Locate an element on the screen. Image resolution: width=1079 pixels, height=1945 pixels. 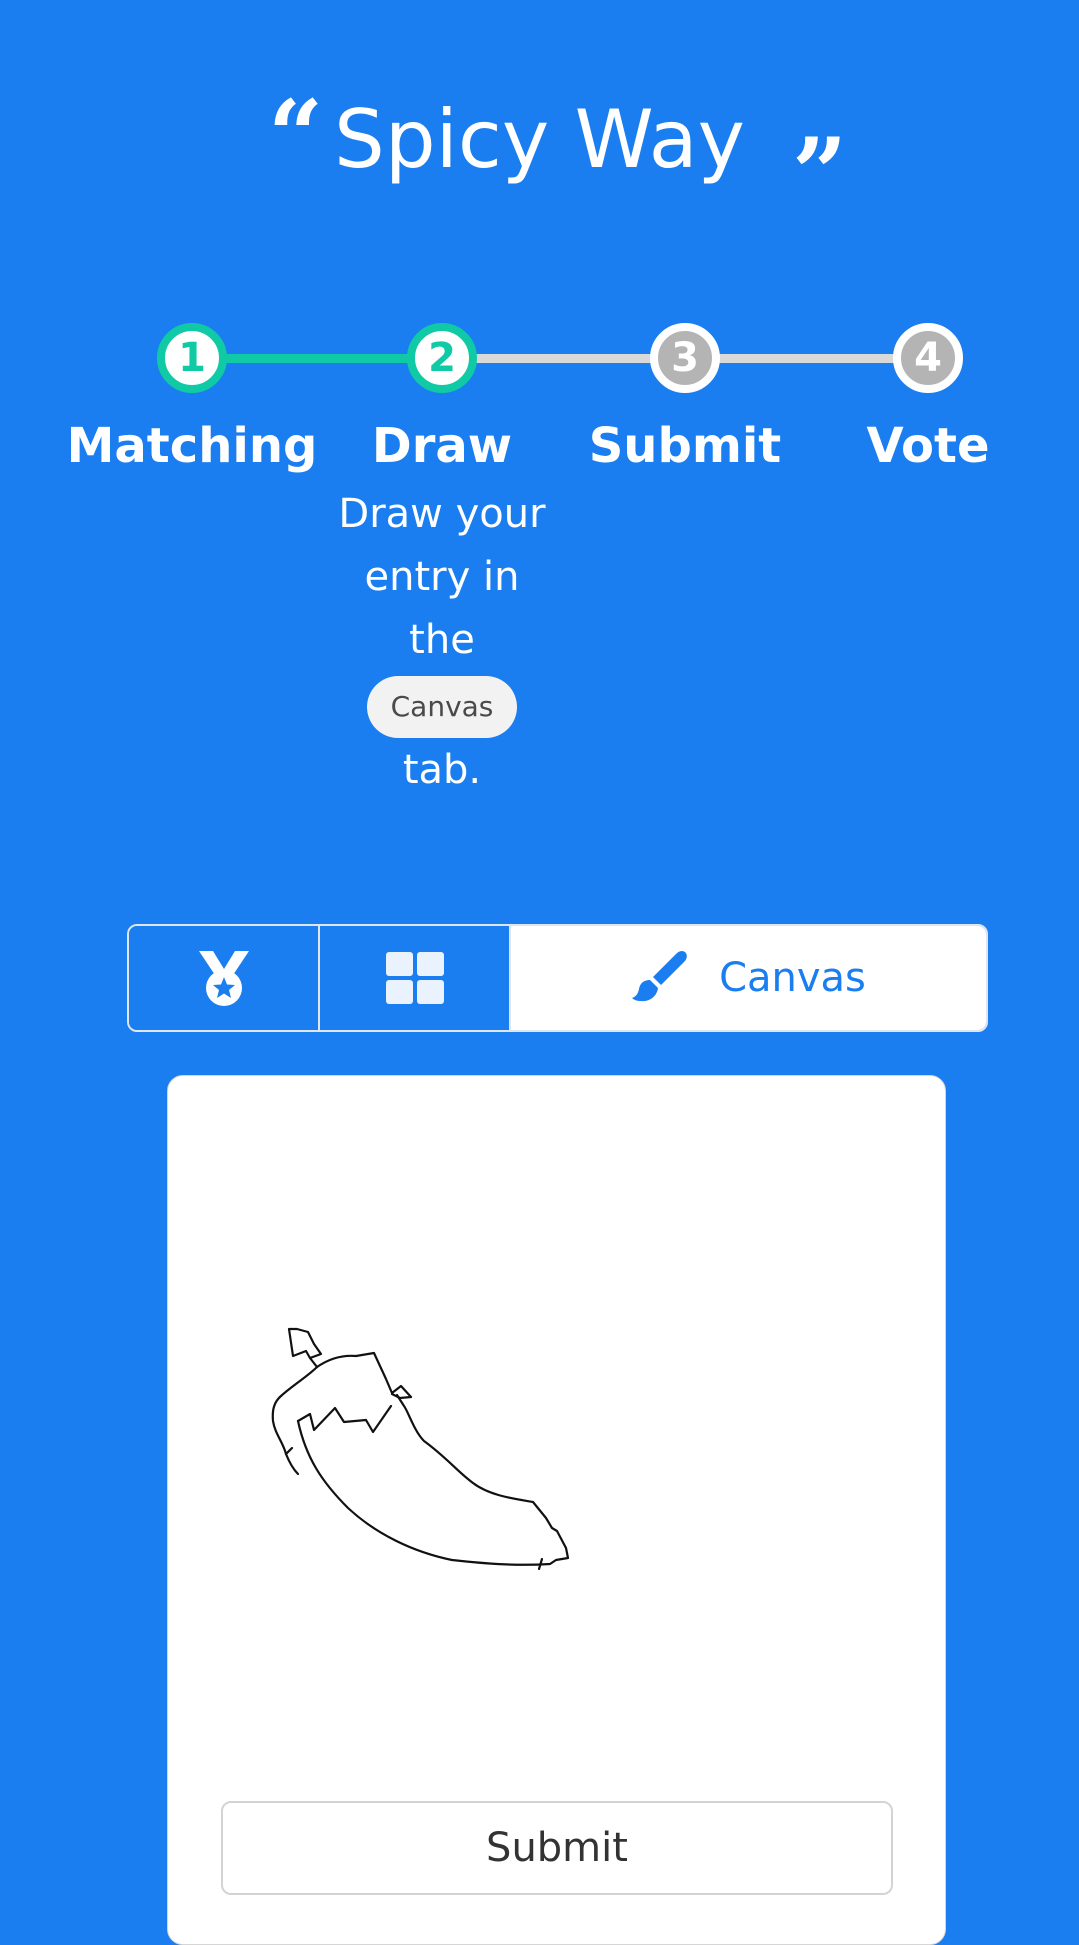
step-1-label: Matching is located at coordinates (192, 446).